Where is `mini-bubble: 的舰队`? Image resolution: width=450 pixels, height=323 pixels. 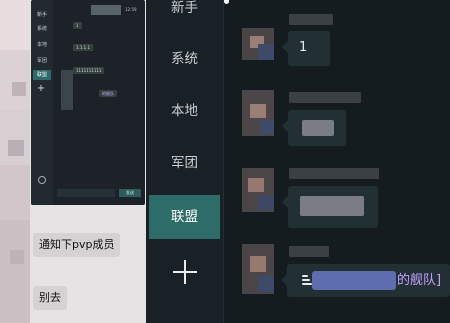 mini-bubble: 的舰队 is located at coordinates (108, 93).